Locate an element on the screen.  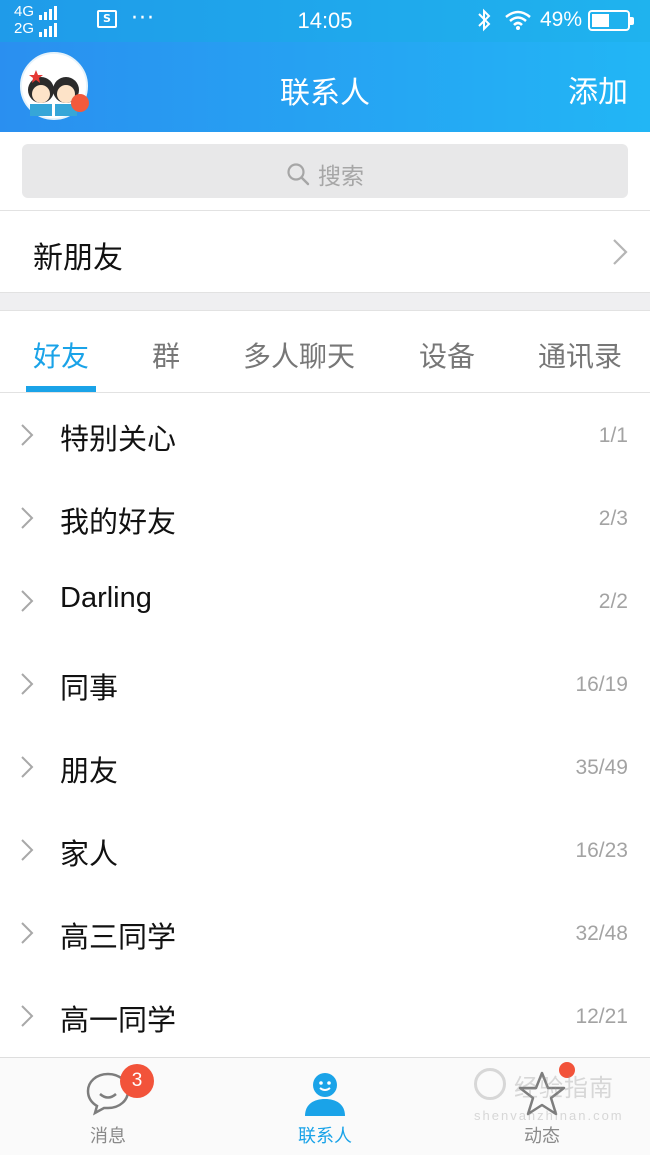
search-section: 搜索 is located at coordinates (325, 171).